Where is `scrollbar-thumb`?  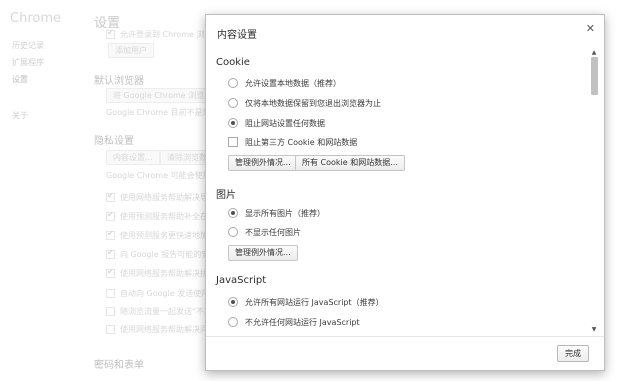
scrollbar-thumb is located at coordinates (594, 76).